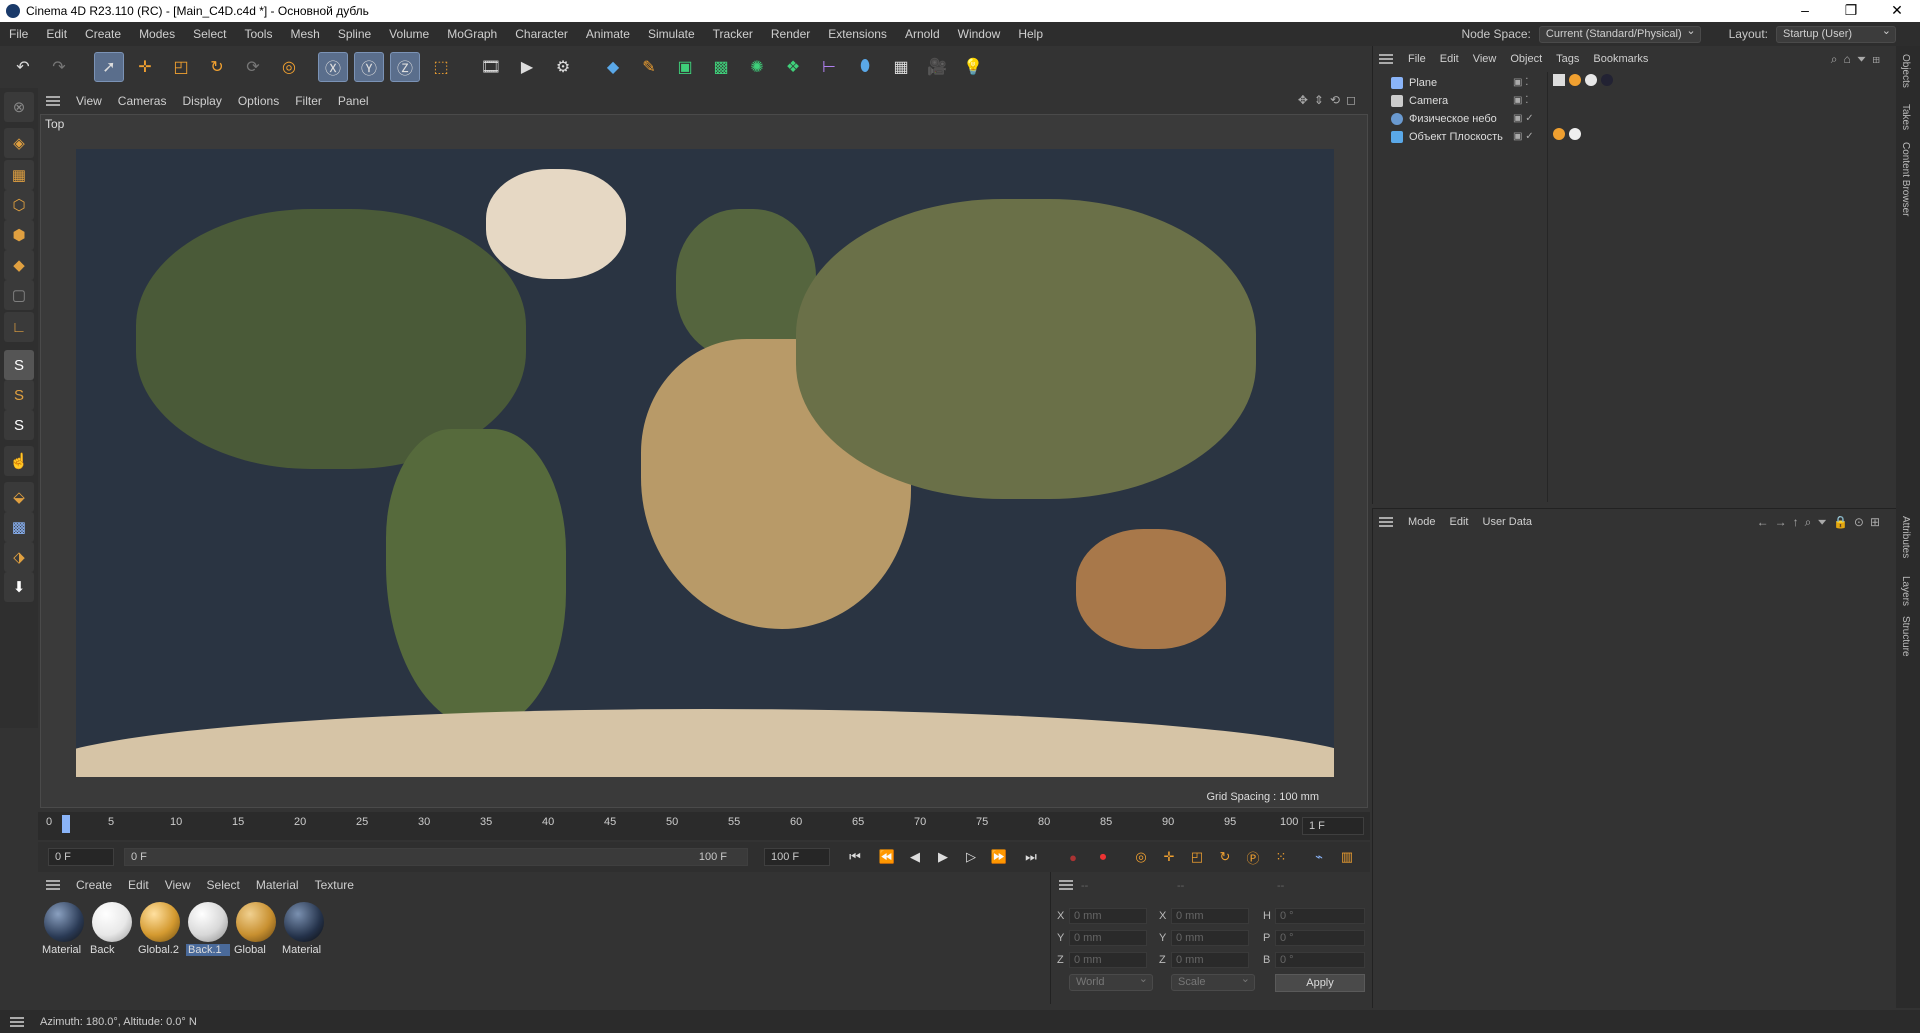 The image size is (1920, 1033). What do you see at coordinates (1449, 59) in the screenshot?
I see `object-menu-edit: Edit` at bounding box center [1449, 59].